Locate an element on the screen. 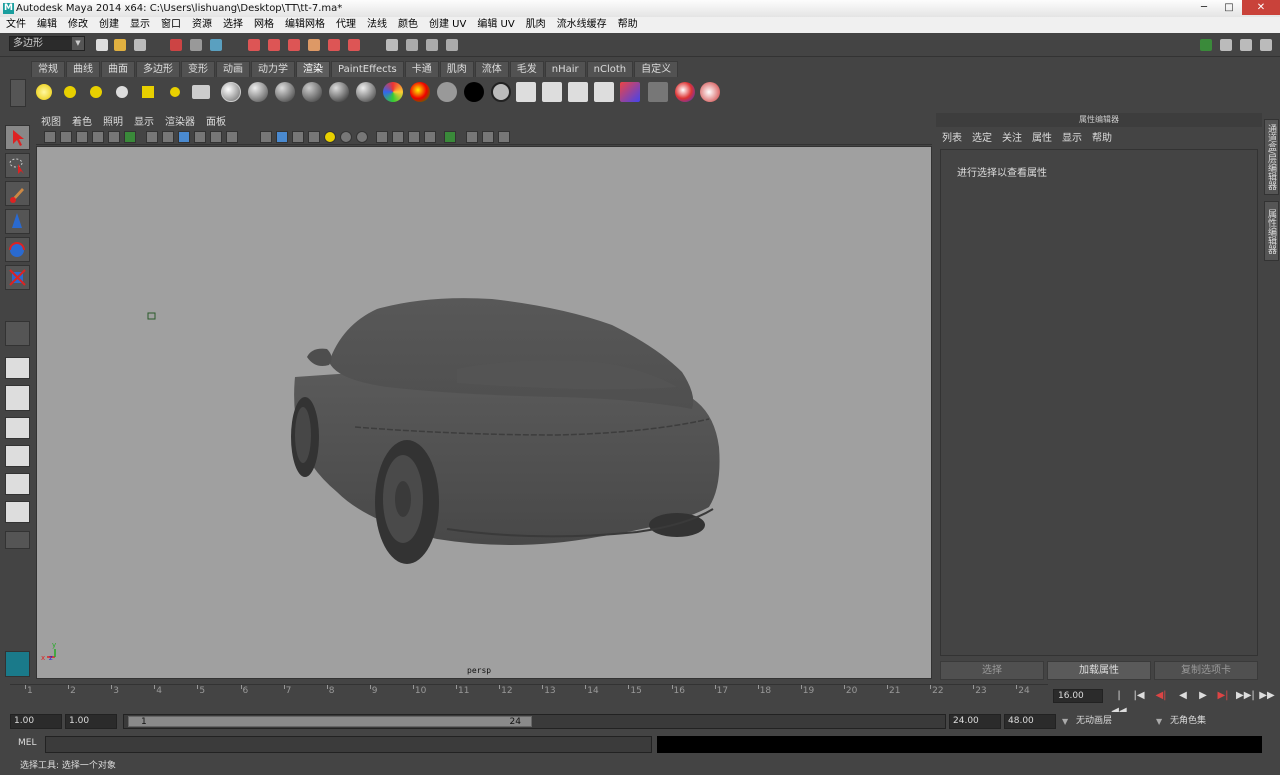  menu-create: 创建 is located at coordinates (109, 25).